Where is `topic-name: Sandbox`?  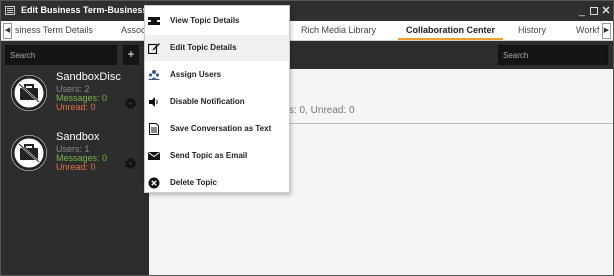 topic-name: Sandbox is located at coordinates (78, 137).